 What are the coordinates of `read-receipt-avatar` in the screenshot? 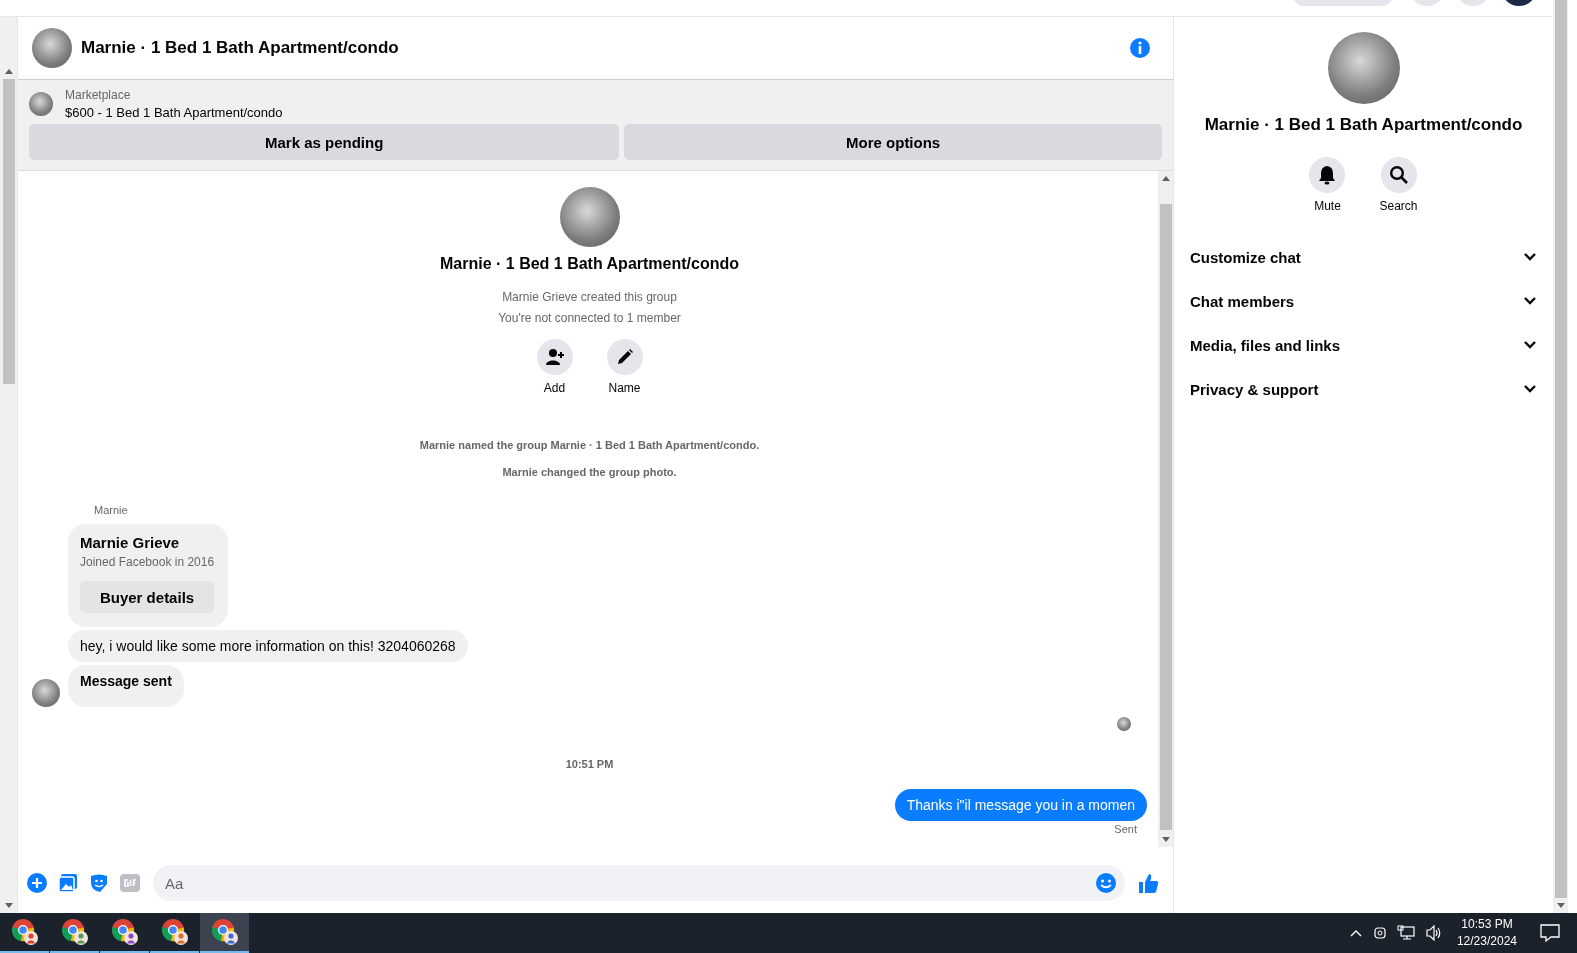 It's located at (1124, 724).